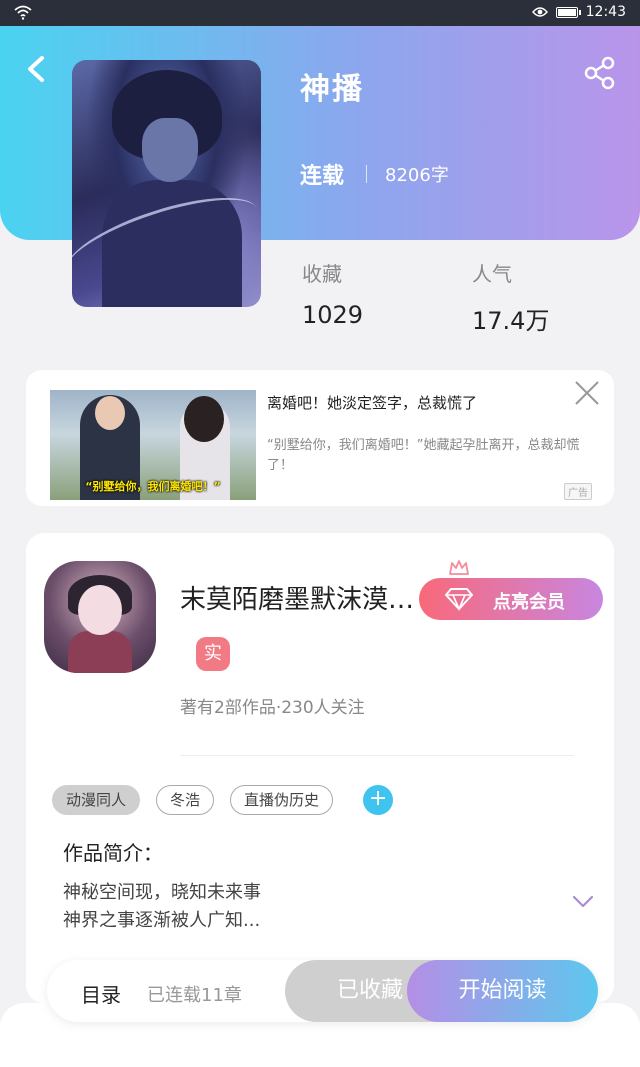 The height and width of the screenshot is (1067, 640). Describe the element at coordinates (194, 994) in the screenshot. I see `chapter-count: 已连载11章` at that location.